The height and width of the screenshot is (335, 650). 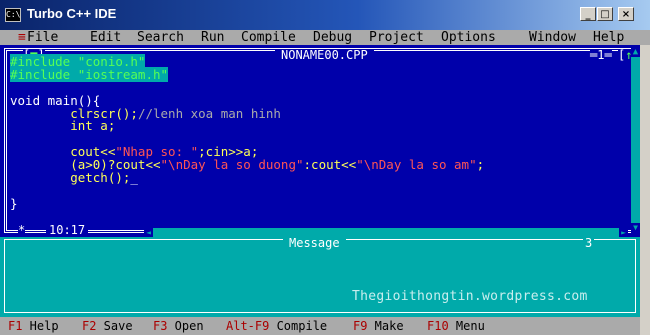 I want to click on code-token: #include "iostream.h", so click(x=89, y=74).